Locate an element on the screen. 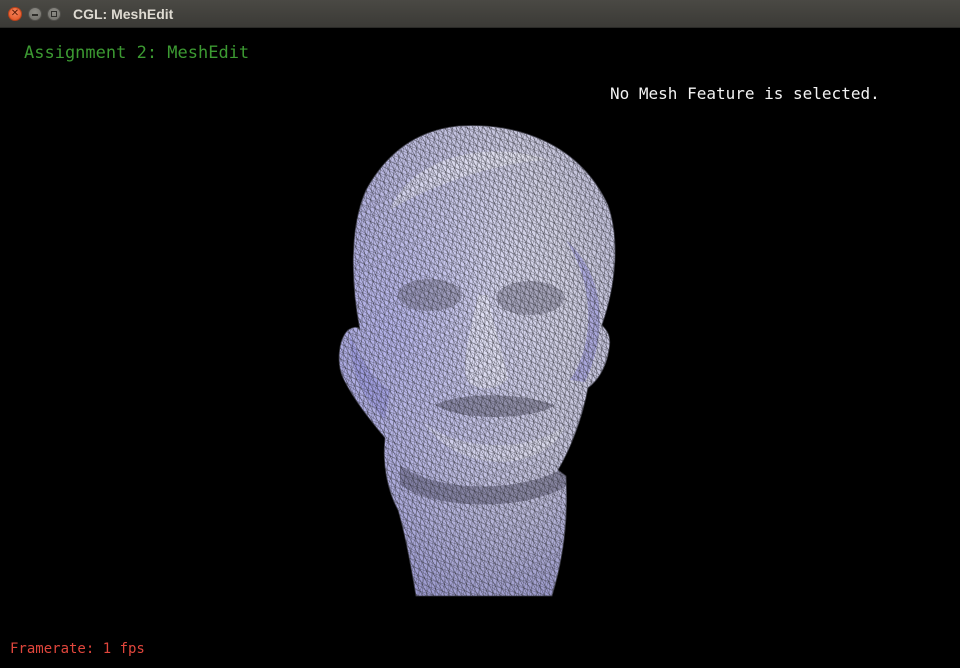 The height and width of the screenshot is (668, 960). minimize-button is located at coordinates (35, 14).